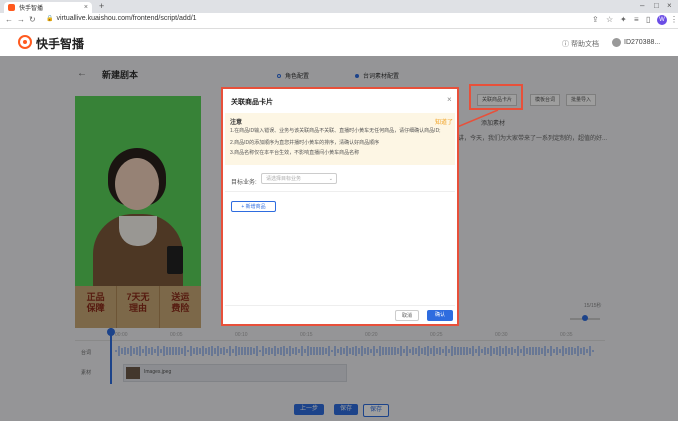 This screenshot has width=678, height=421. I want to click on cancel-button: 取消, so click(407, 315).